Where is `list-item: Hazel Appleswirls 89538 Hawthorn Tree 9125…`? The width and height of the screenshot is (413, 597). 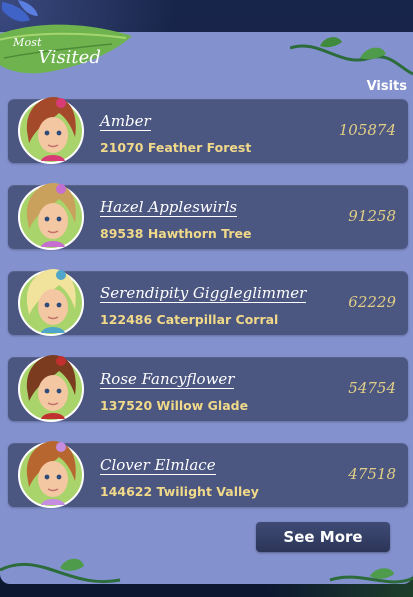
list-item: Hazel Appleswirls 89538 Hawthorn Tree 9125… is located at coordinates (208, 216).